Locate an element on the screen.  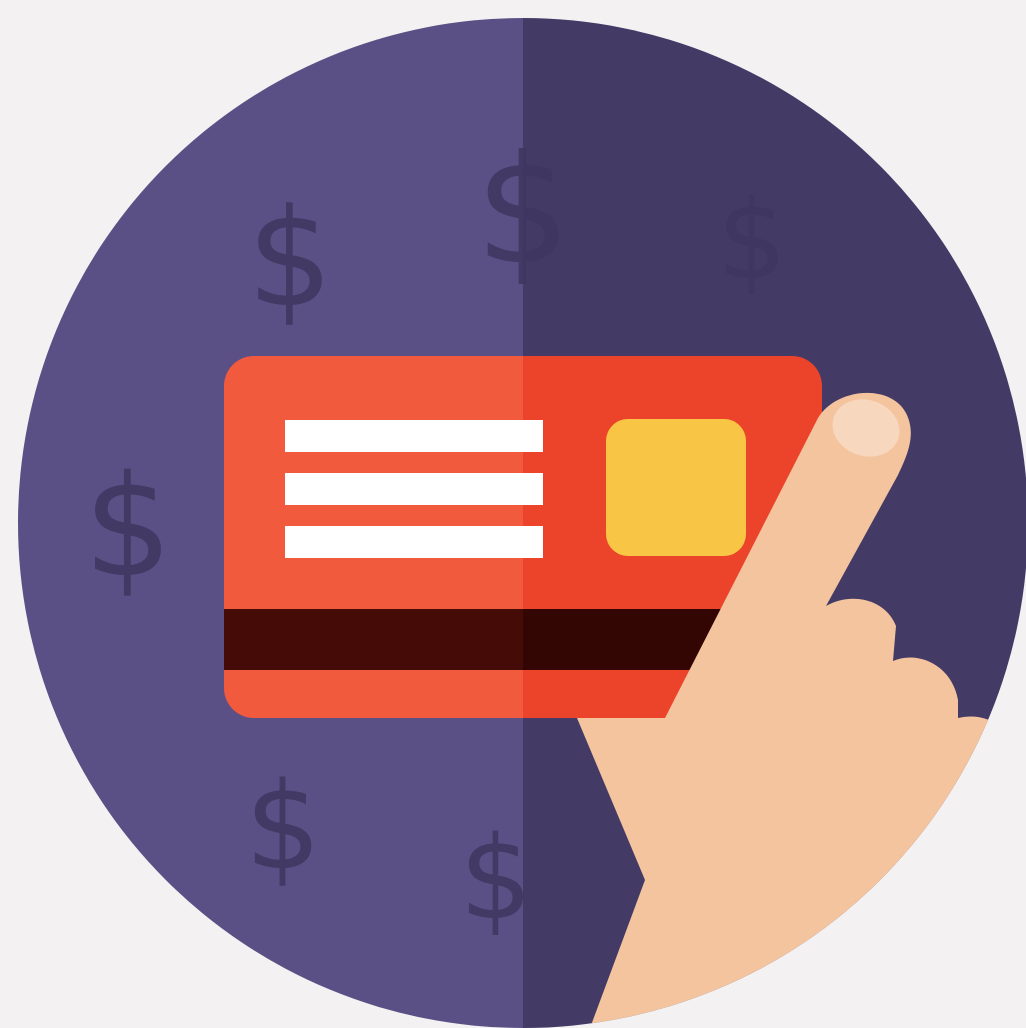
card-chip-icon is located at coordinates (676, 487).